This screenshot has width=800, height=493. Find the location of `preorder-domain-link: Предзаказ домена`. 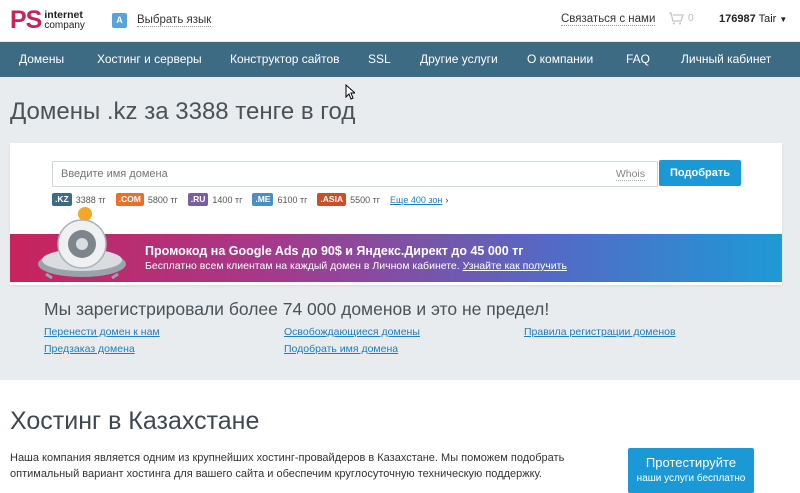

preorder-domain-link: Предзаказ домена is located at coordinates (102, 349).